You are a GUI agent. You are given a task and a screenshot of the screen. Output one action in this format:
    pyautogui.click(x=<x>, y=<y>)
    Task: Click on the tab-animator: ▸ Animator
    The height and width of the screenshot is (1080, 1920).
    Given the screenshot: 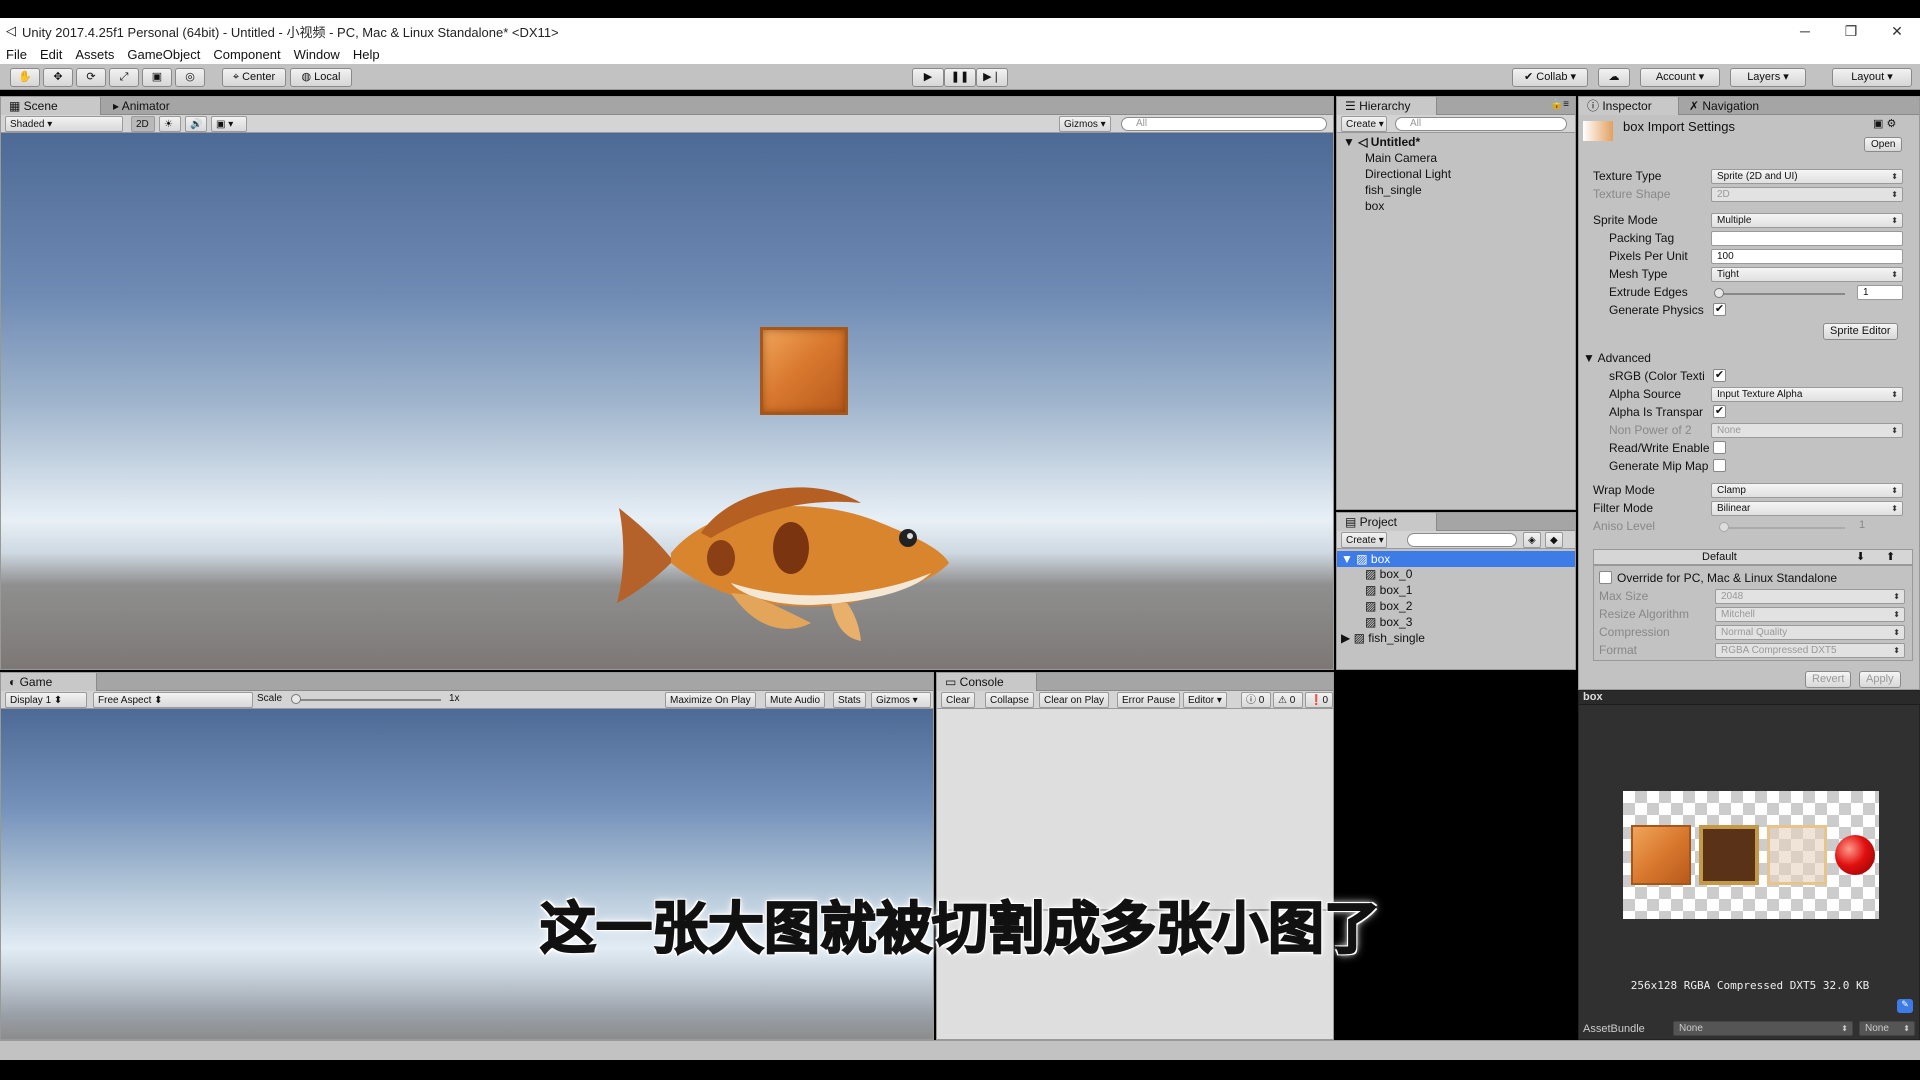 What is the action you would take?
    pyautogui.click(x=141, y=106)
    